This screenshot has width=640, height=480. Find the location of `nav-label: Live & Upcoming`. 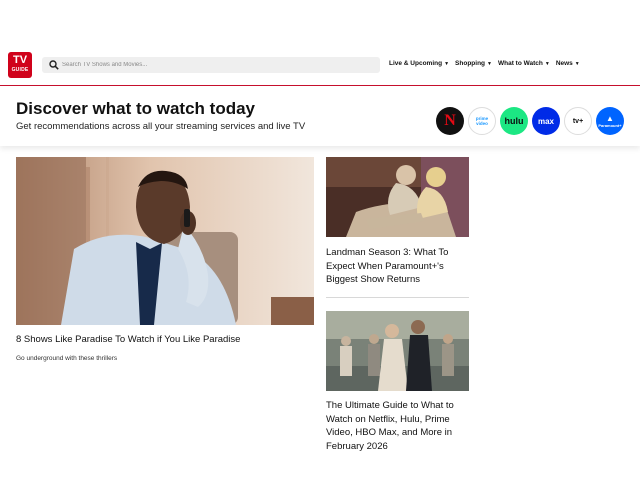

nav-label: Live & Upcoming is located at coordinates (416, 63).